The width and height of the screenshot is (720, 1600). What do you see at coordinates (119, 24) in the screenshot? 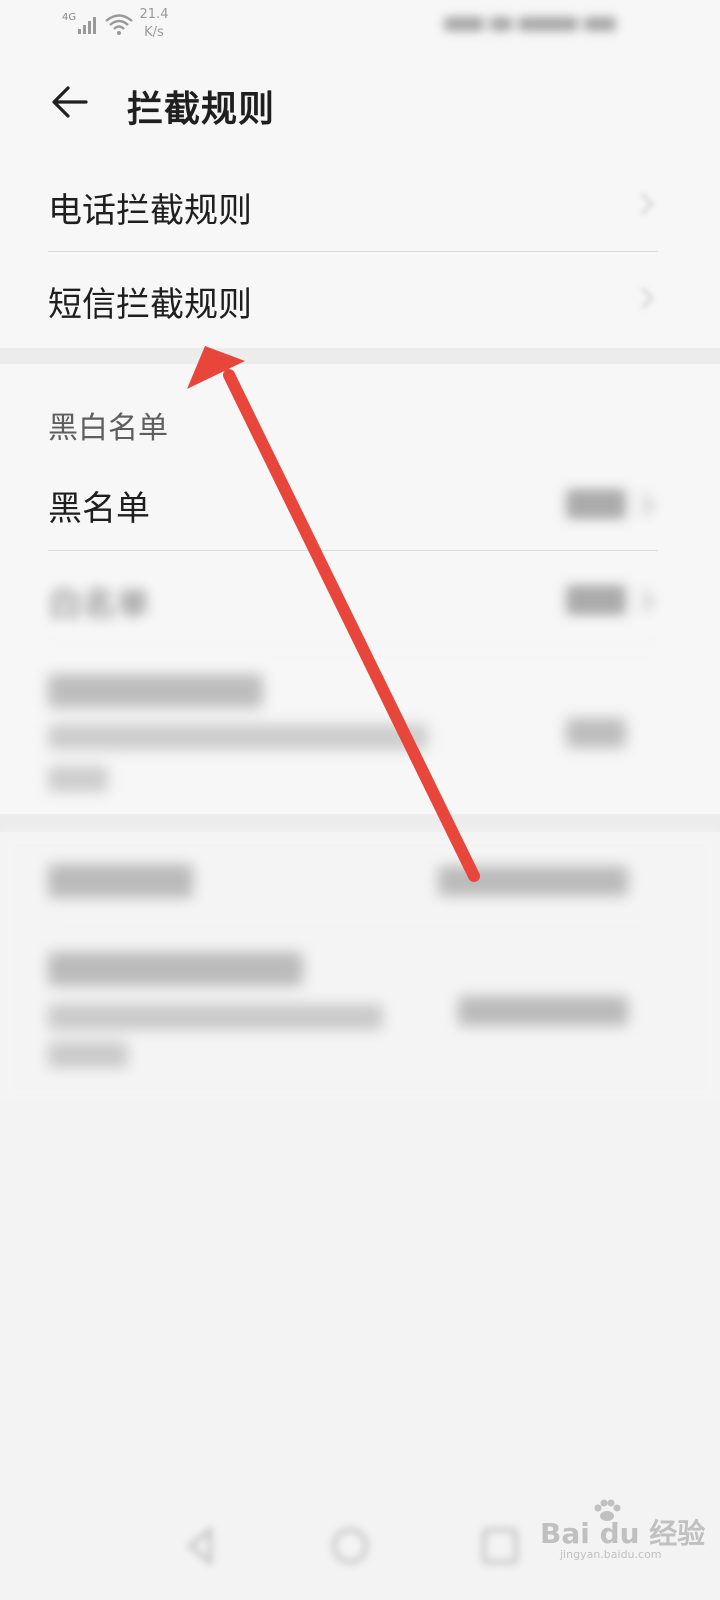
I see `wifi-icon` at bounding box center [119, 24].